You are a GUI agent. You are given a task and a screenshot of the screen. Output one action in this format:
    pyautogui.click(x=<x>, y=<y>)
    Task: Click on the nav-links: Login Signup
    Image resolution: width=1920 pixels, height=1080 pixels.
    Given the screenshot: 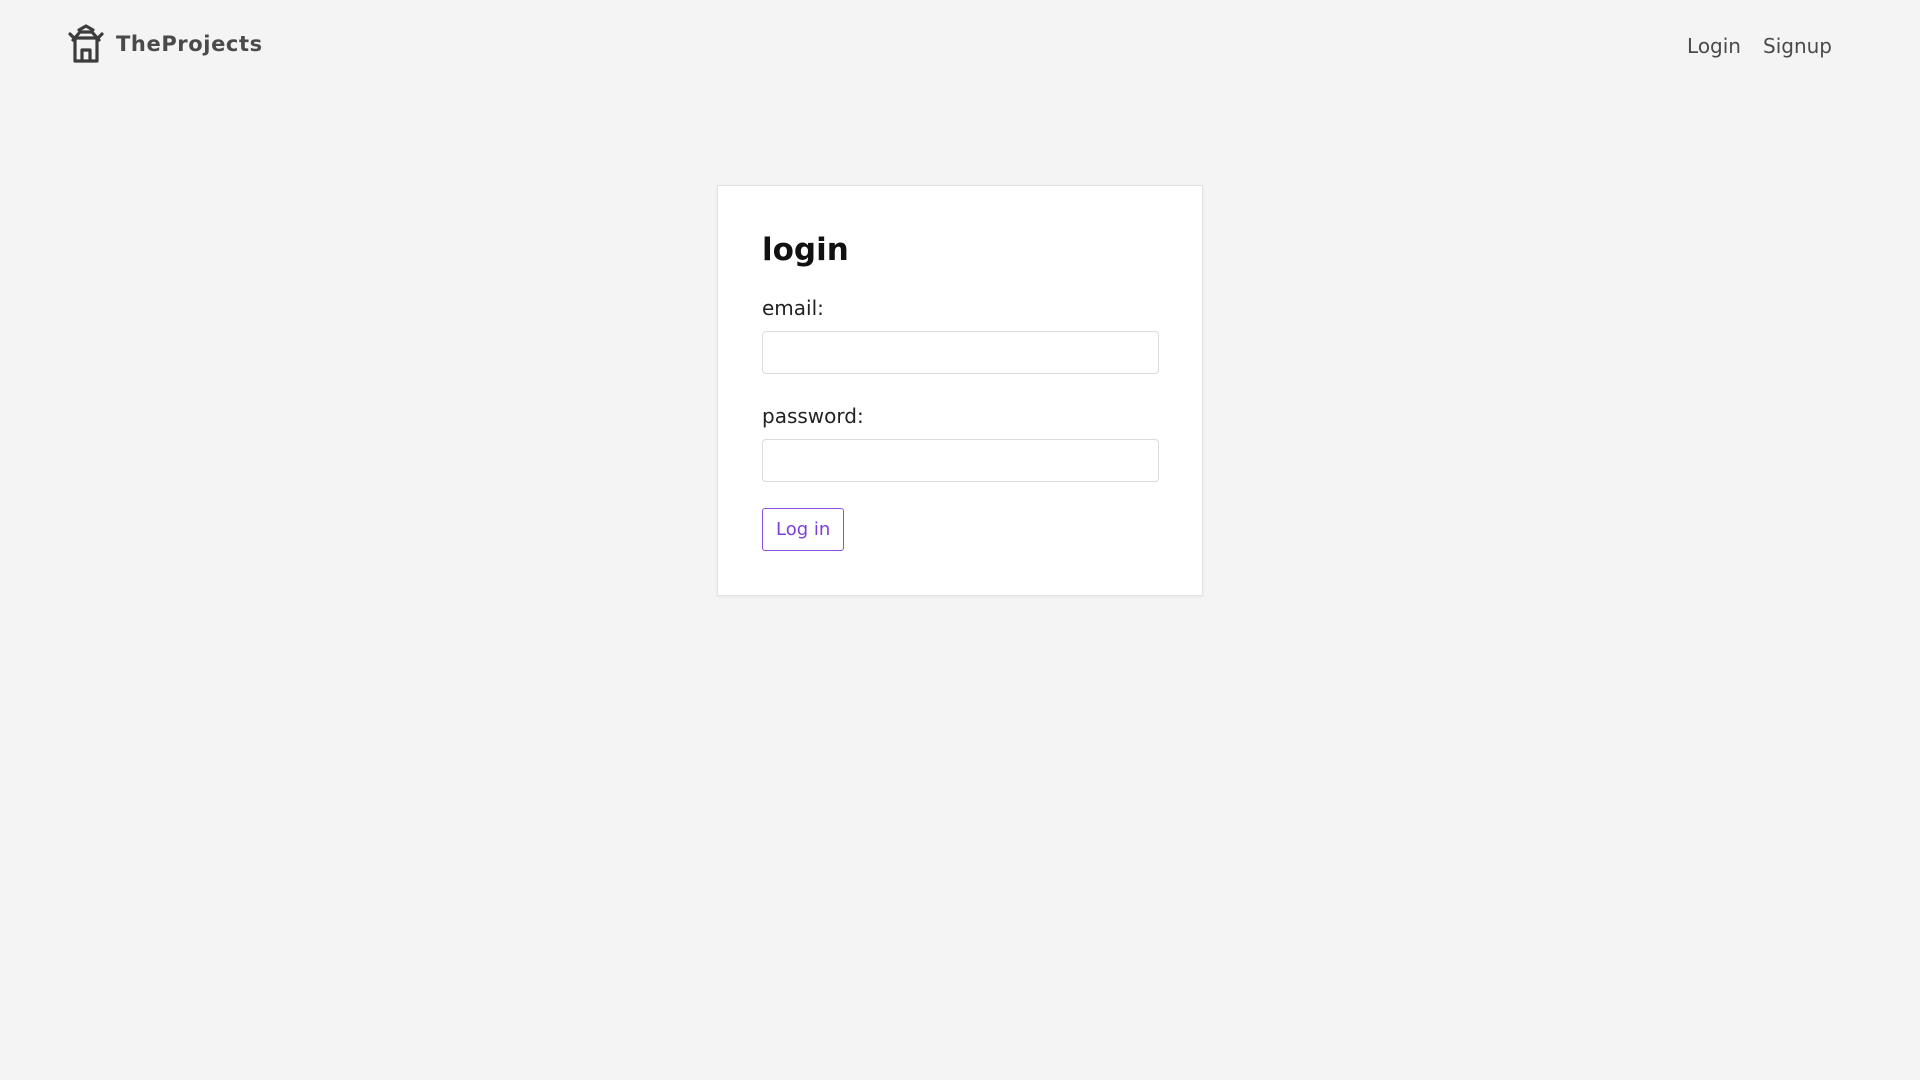 What is the action you would take?
    pyautogui.click(x=1759, y=46)
    